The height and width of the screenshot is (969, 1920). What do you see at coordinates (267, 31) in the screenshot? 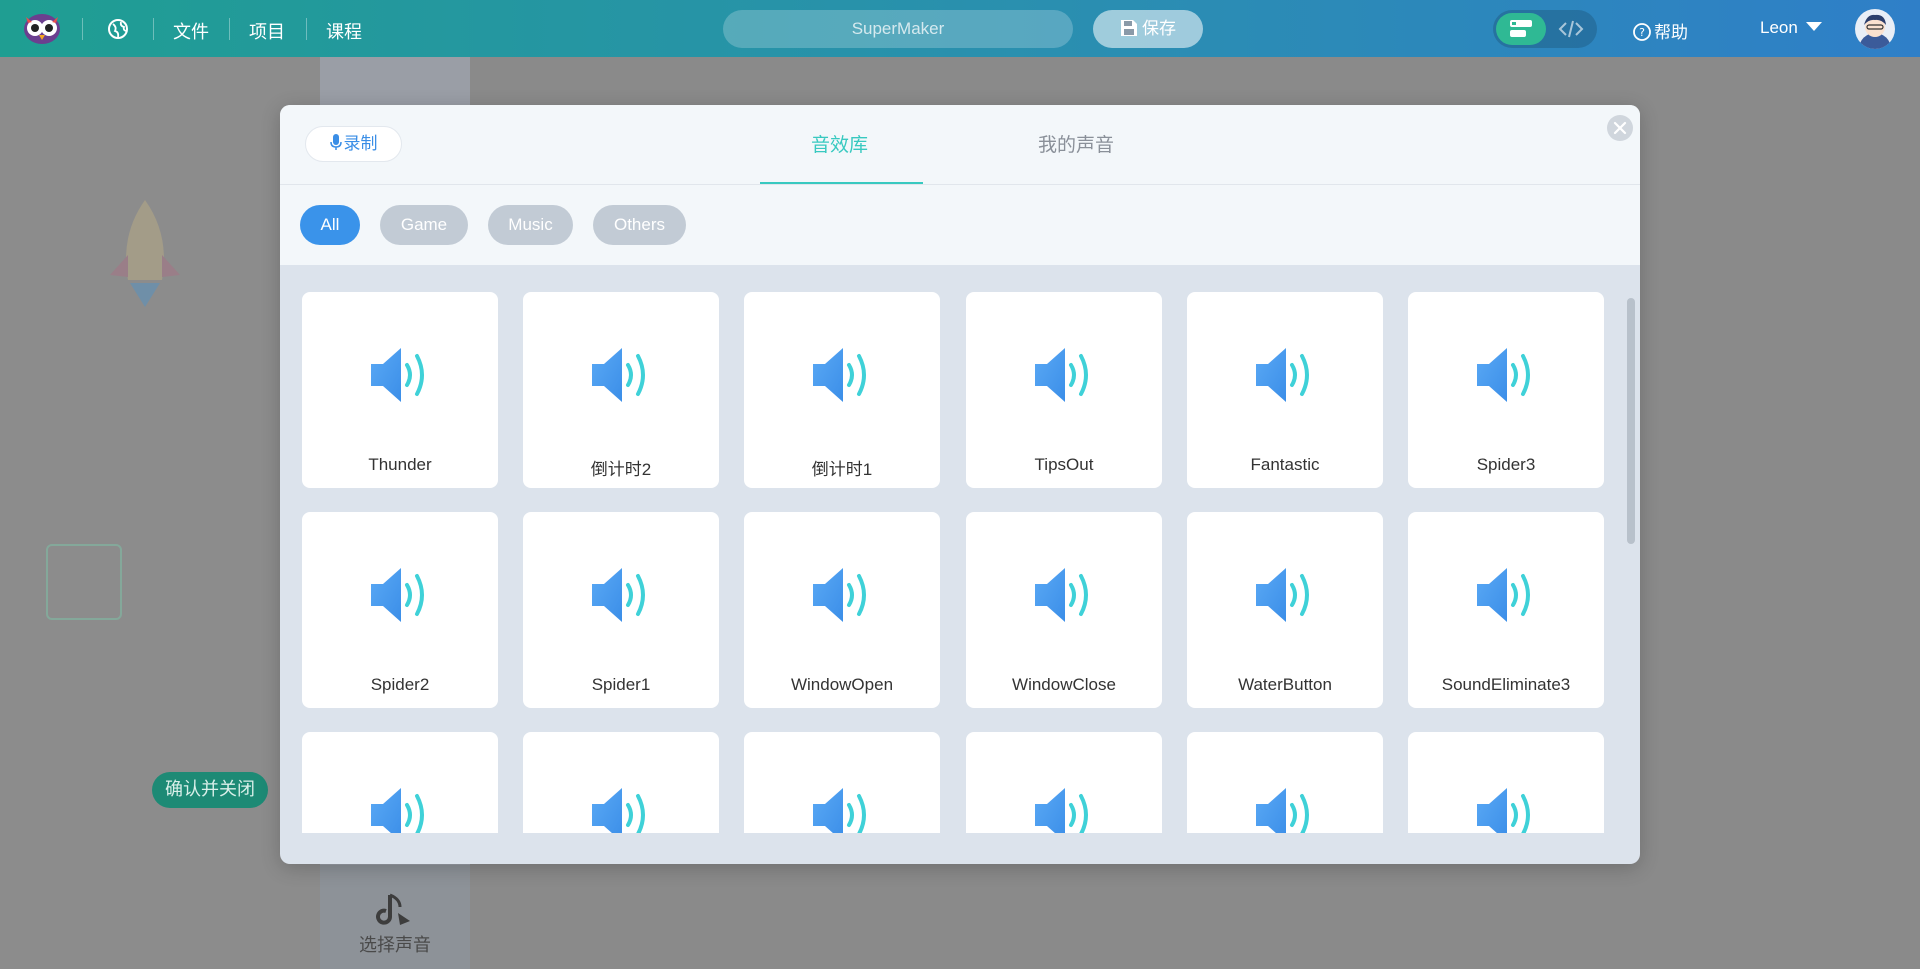
I see `menu-project: 项目` at bounding box center [267, 31].